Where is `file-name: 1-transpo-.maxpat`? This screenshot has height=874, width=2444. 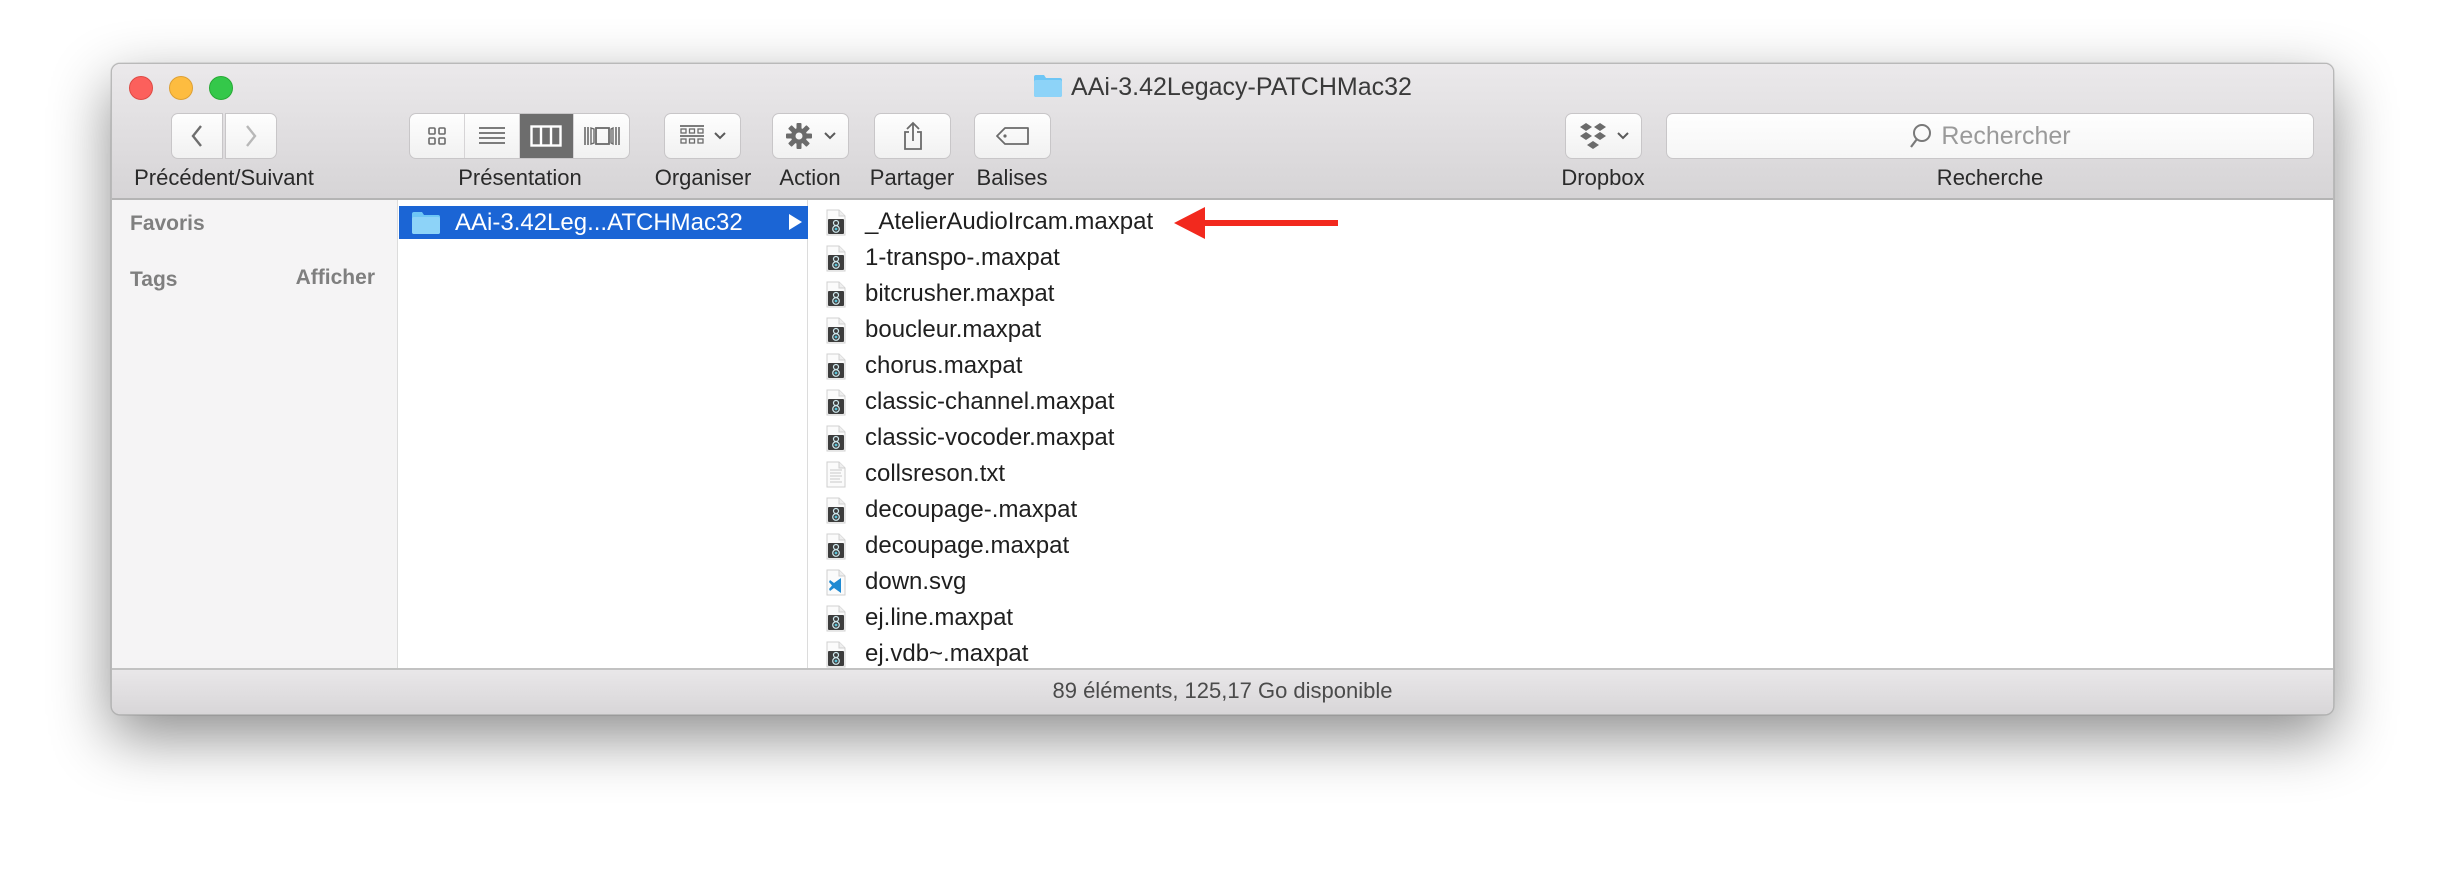 file-name: 1-transpo-.maxpat is located at coordinates (962, 257).